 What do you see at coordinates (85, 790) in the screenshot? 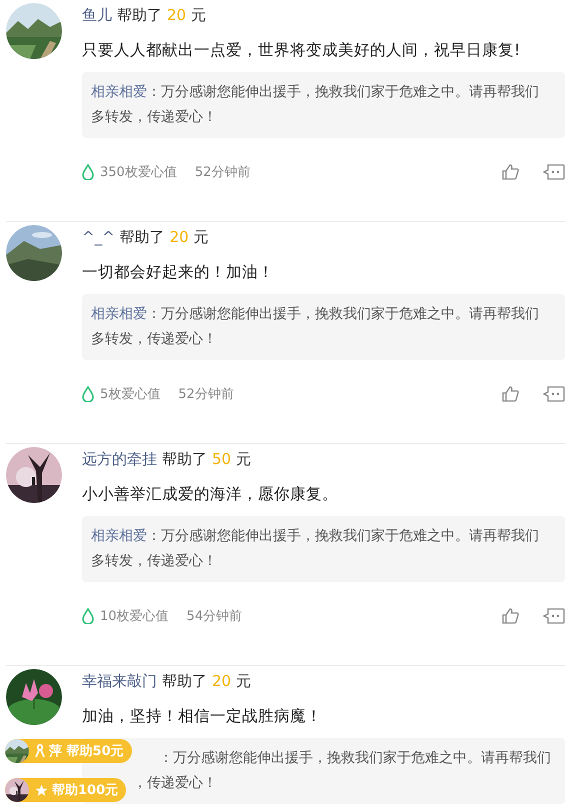
I see `toast-text: 帮助100元` at bounding box center [85, 790].